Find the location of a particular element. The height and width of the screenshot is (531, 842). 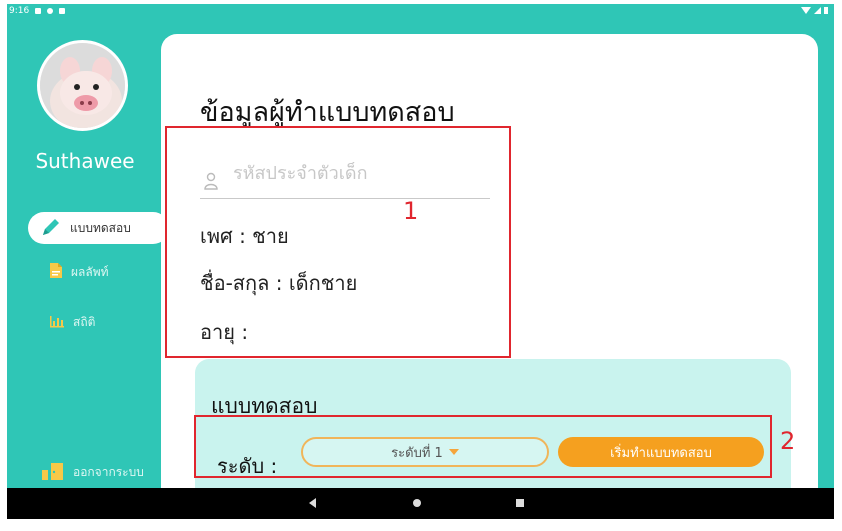

pencil-icon is located at coordinates (51, 228).